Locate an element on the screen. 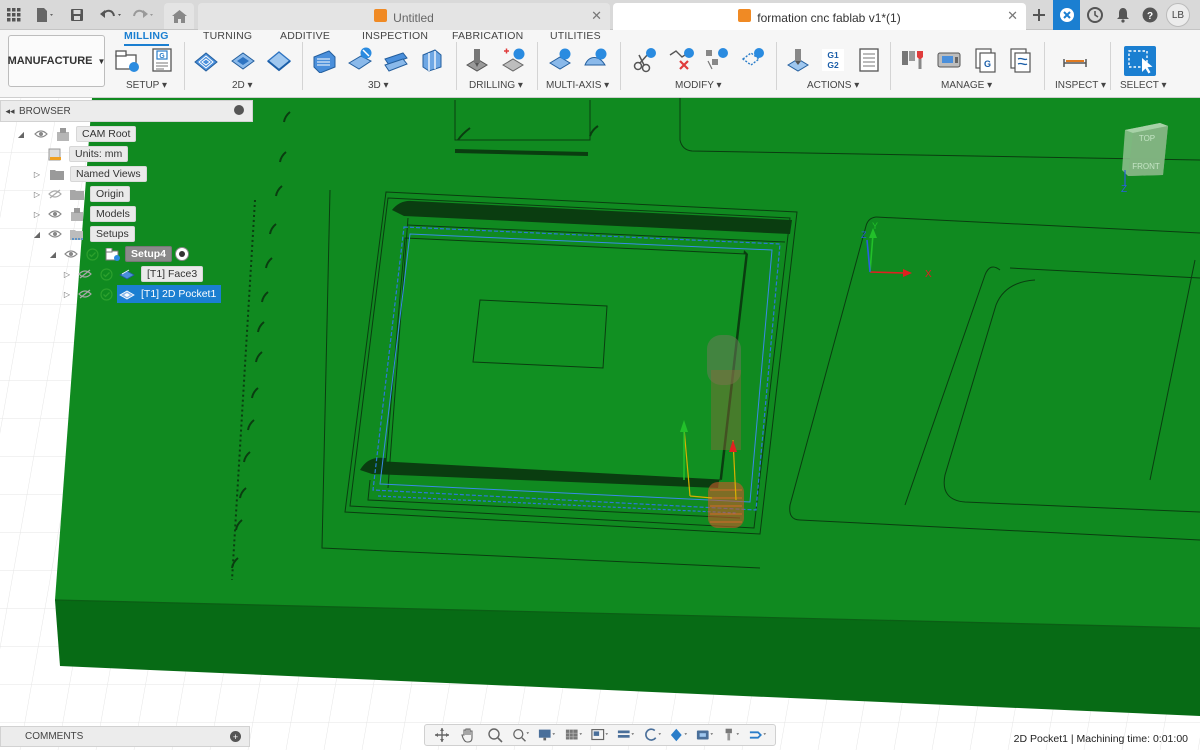  simulation-display-icon is located at coordinates (626, 735).